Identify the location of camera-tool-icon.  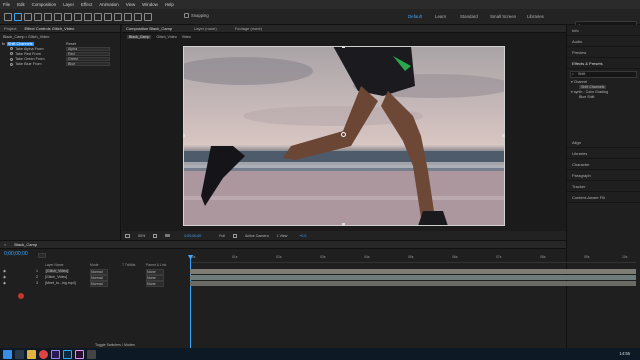
(58, 17).